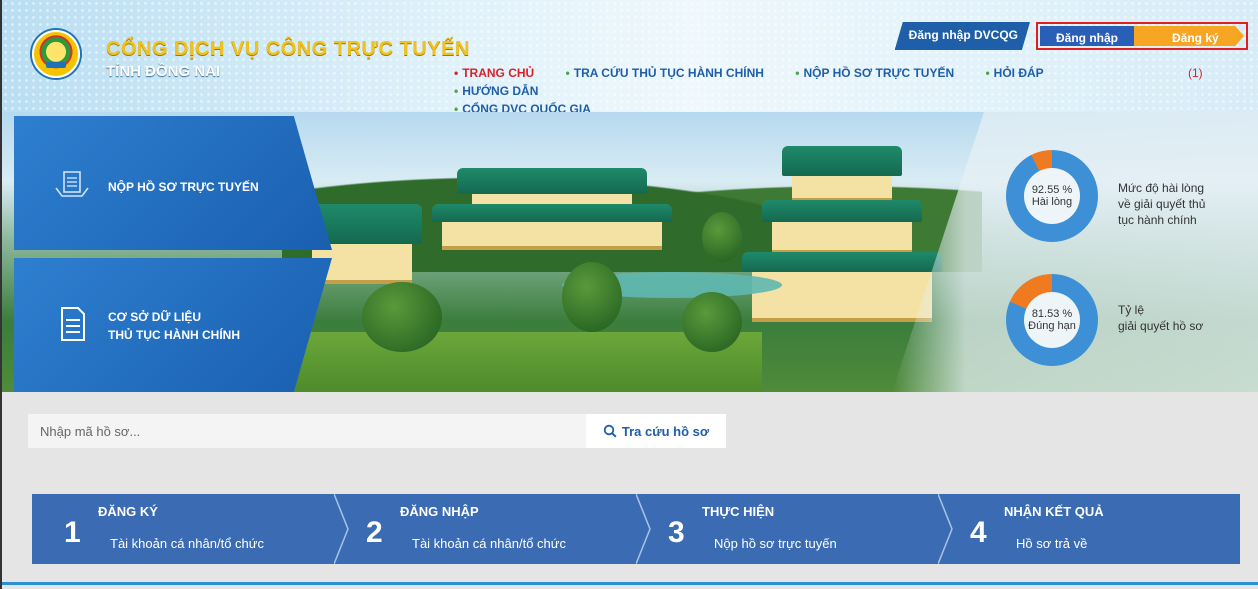  What do you see at coordinates (498, 73) in the screenshot?
I see `nav-label: TRANG CHỦ` at bounding box center [498, 73].